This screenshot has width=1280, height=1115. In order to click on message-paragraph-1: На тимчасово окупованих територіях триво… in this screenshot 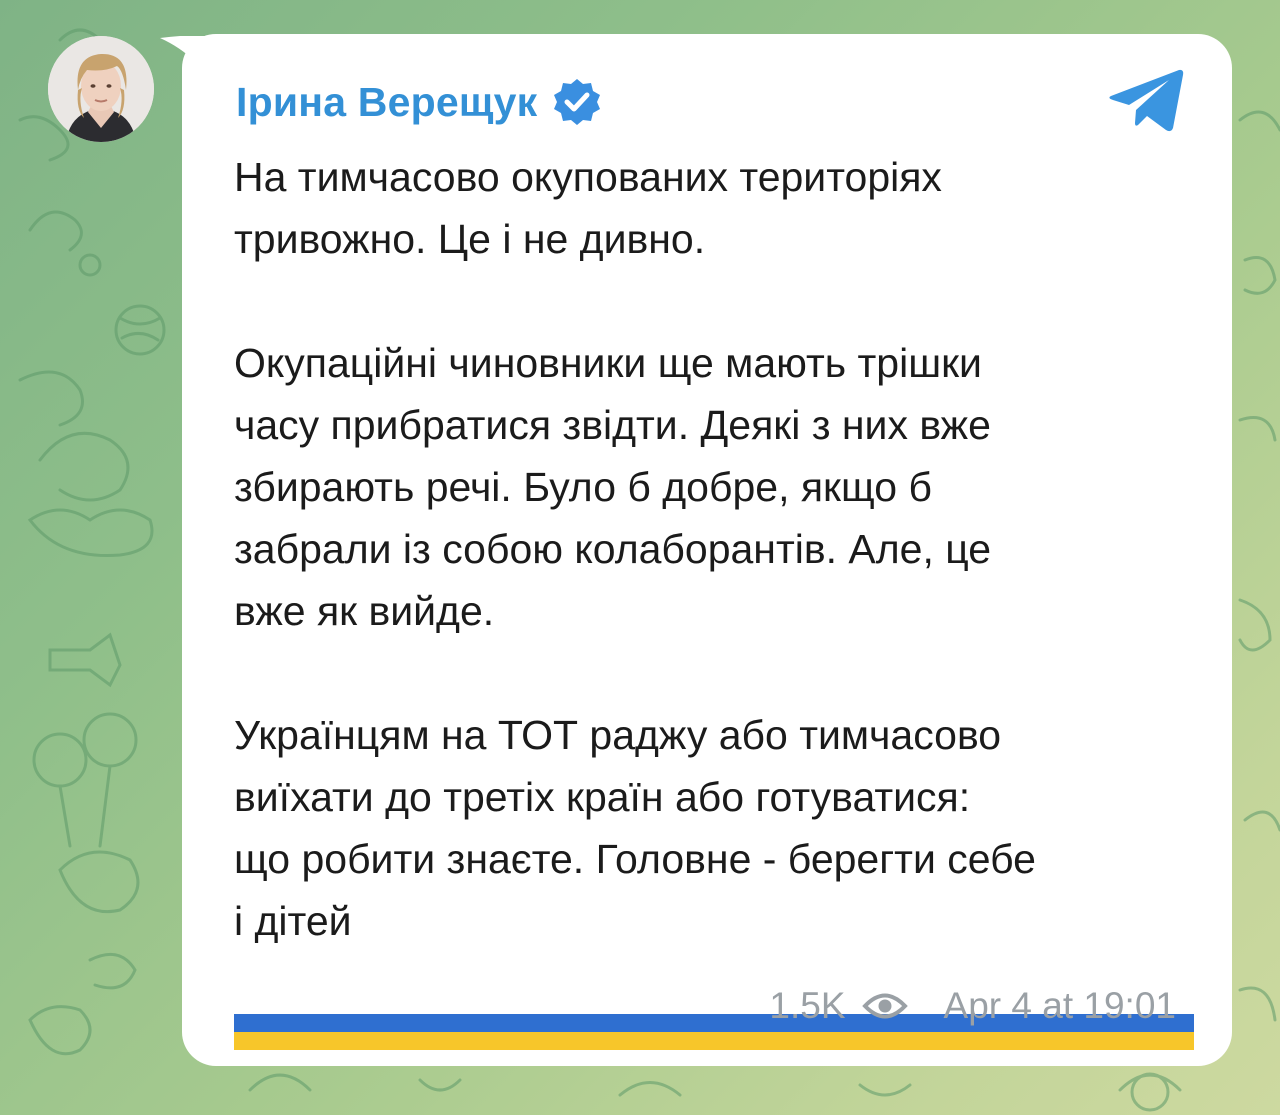, I will do `click(588, 208)`.